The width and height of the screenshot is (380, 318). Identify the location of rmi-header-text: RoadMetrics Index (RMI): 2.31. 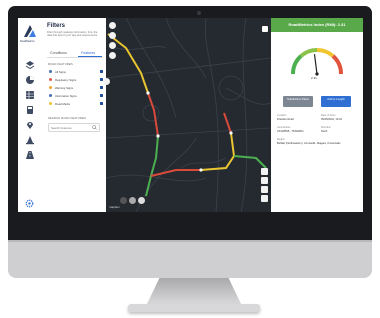
(317, 24).